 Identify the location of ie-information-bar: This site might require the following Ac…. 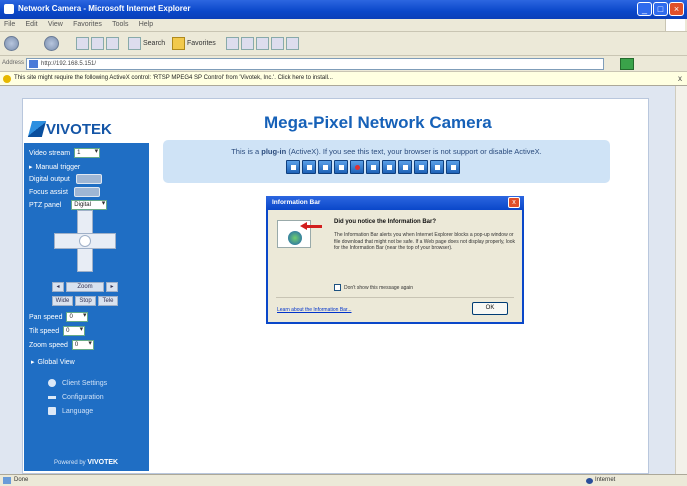
(343, 79).